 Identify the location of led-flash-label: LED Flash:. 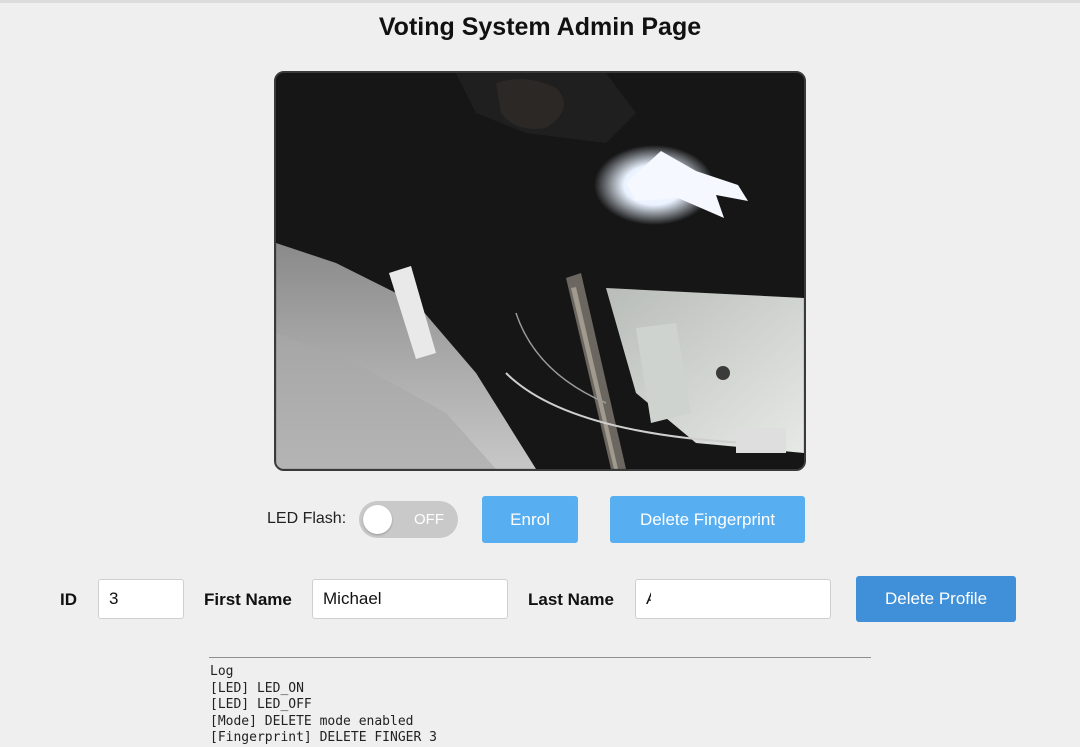
(307, 518).